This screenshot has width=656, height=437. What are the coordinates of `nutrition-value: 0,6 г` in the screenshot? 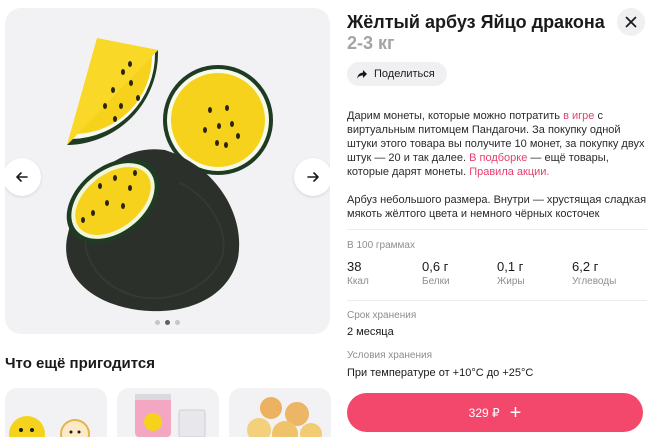 It's located at (435, 266).